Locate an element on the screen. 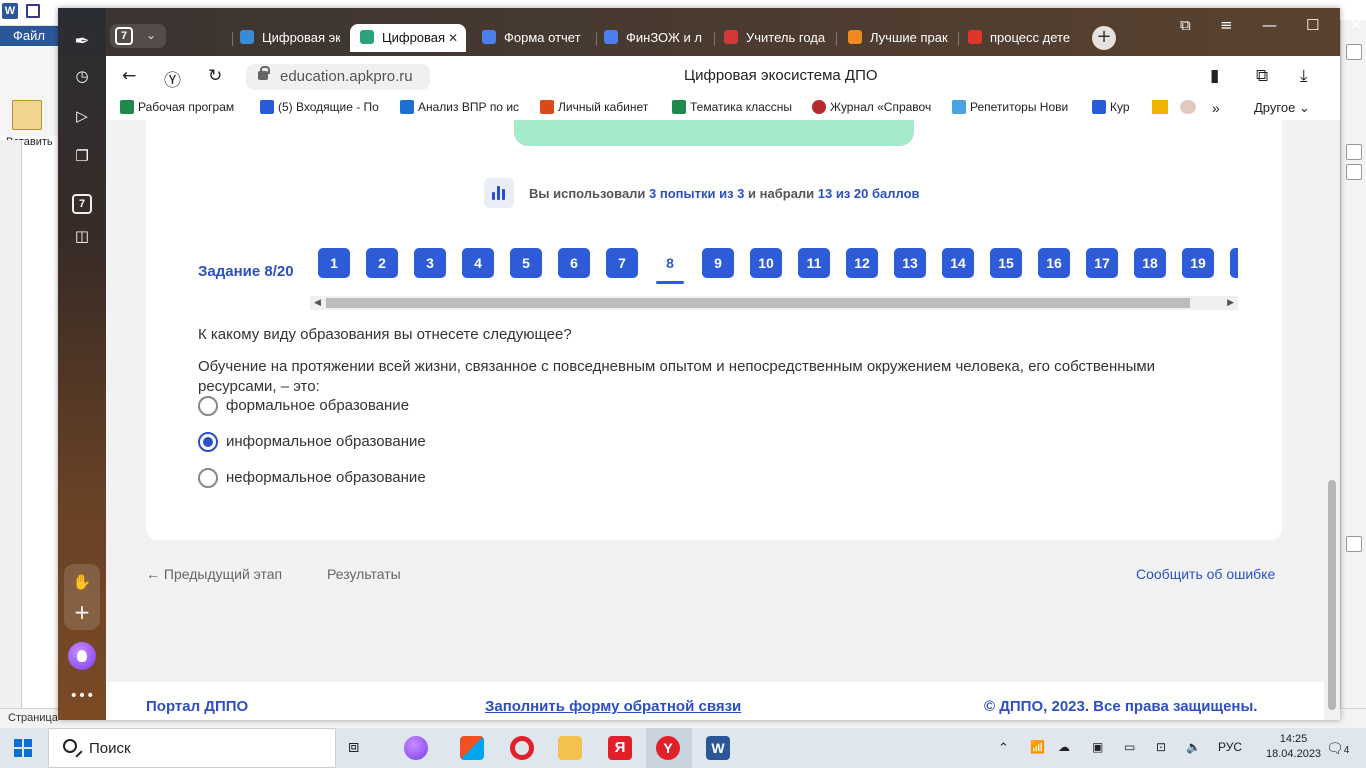 Image resolution: width=1366 pixels, height=768 pixels. close-tab-icon: ✕ is located at coordinates (453, 38).